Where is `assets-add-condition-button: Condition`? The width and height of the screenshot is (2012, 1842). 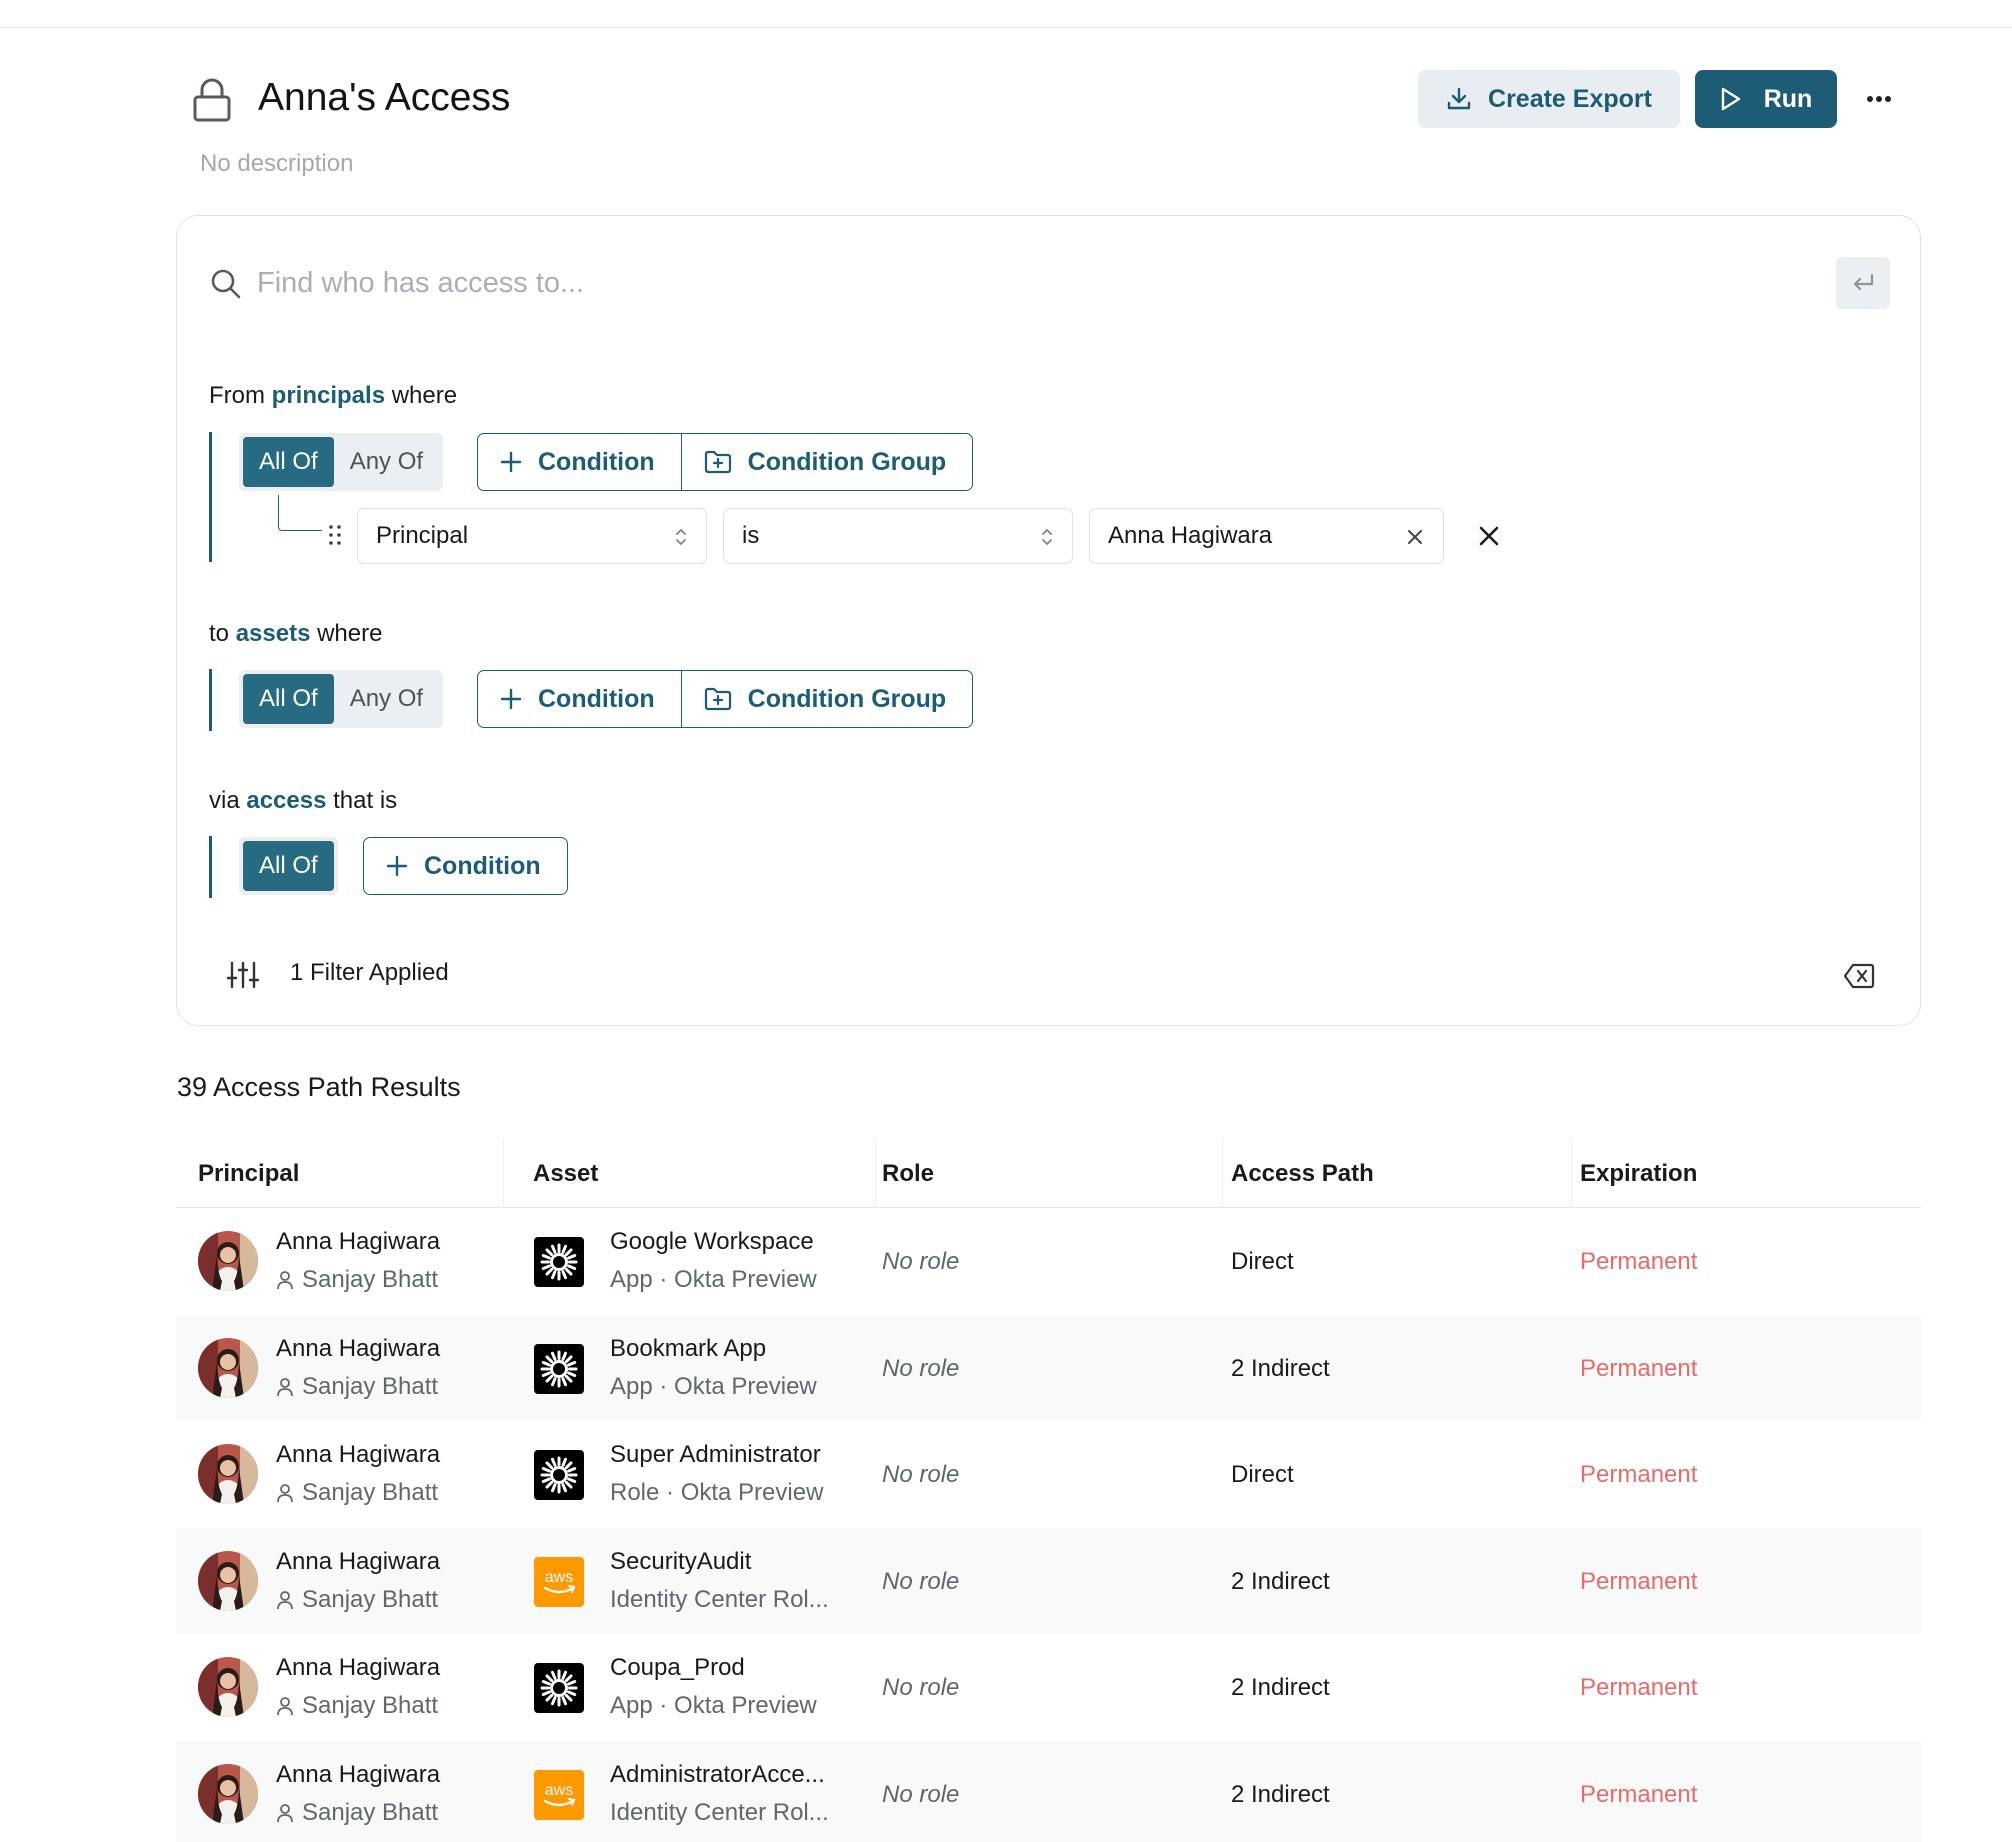 assets-add-condition-button: Condition is located at coordinates (579, 699).